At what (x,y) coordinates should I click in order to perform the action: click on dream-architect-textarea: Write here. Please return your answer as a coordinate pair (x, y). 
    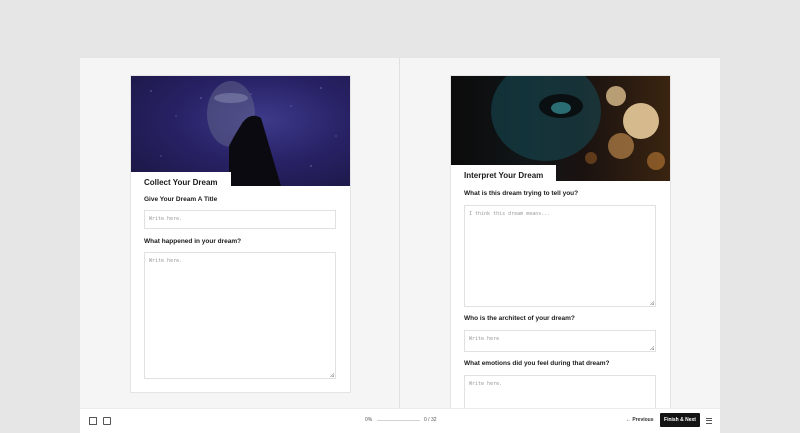
    Looking at the image, I should click on (560, 341).